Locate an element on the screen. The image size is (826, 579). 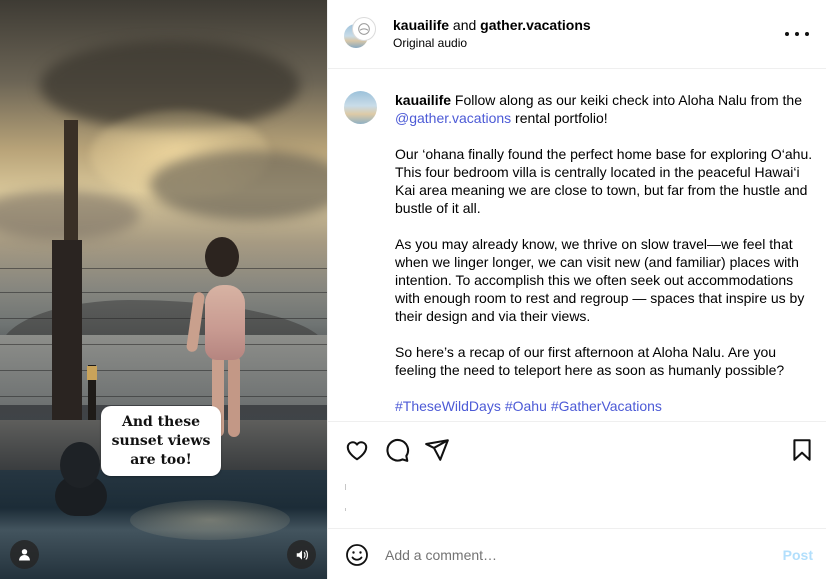
tiki-torch-pole is located at coordinates (71, 185).